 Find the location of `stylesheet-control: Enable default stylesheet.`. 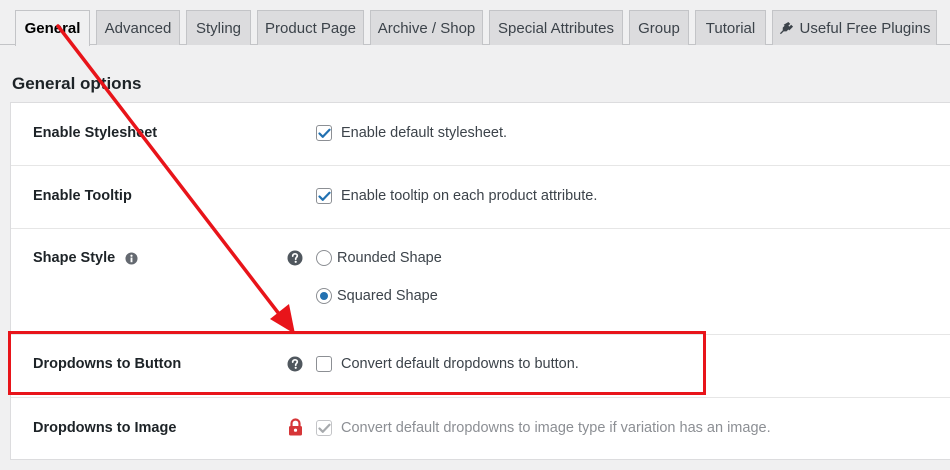

stylesheet-control: Enable default stylesheet. is located at coordinates (411, 133).